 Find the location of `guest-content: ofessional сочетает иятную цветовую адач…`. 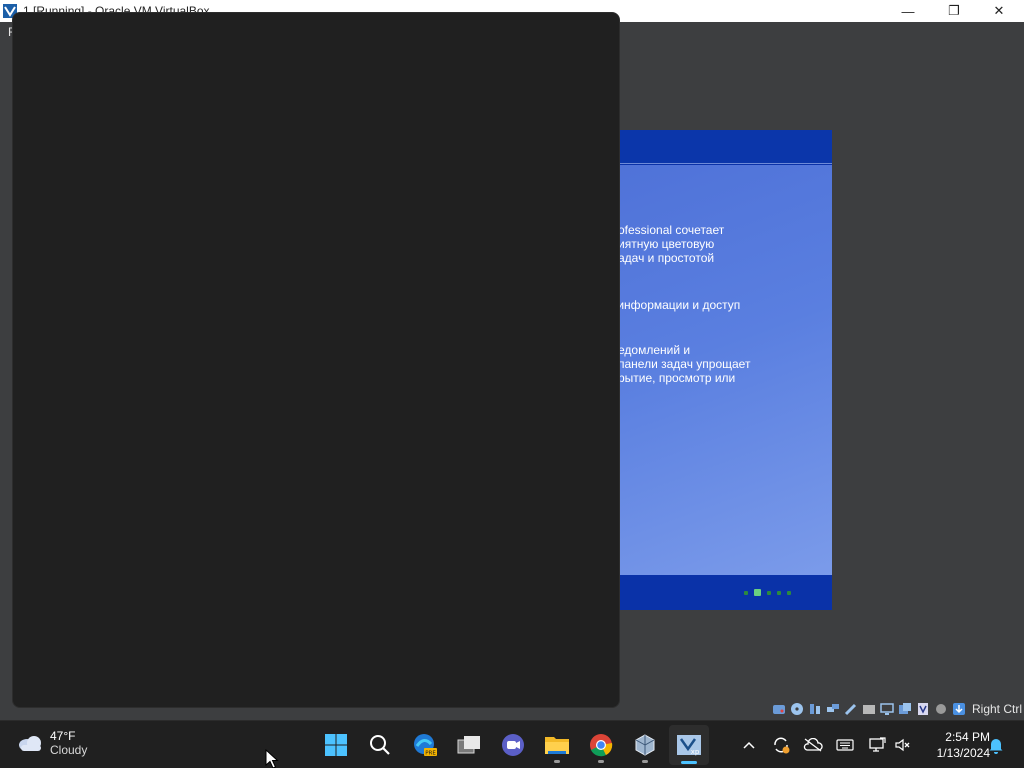

guest-content: ofessional сочетает иятную цветовую адач… is located at coordinates (716, 370).